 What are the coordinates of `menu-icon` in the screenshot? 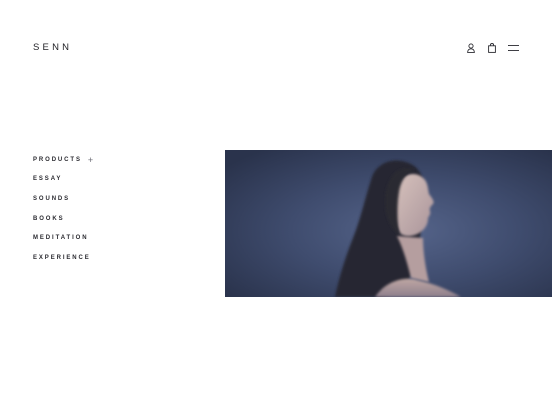 It's located at (513, 47).